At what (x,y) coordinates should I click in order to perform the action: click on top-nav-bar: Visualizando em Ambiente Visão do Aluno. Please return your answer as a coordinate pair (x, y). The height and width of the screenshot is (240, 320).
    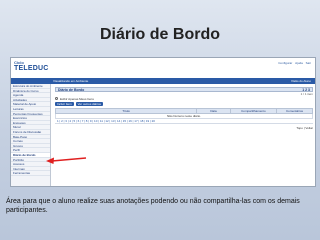
    Looking at the image, I should click on (163, 81).